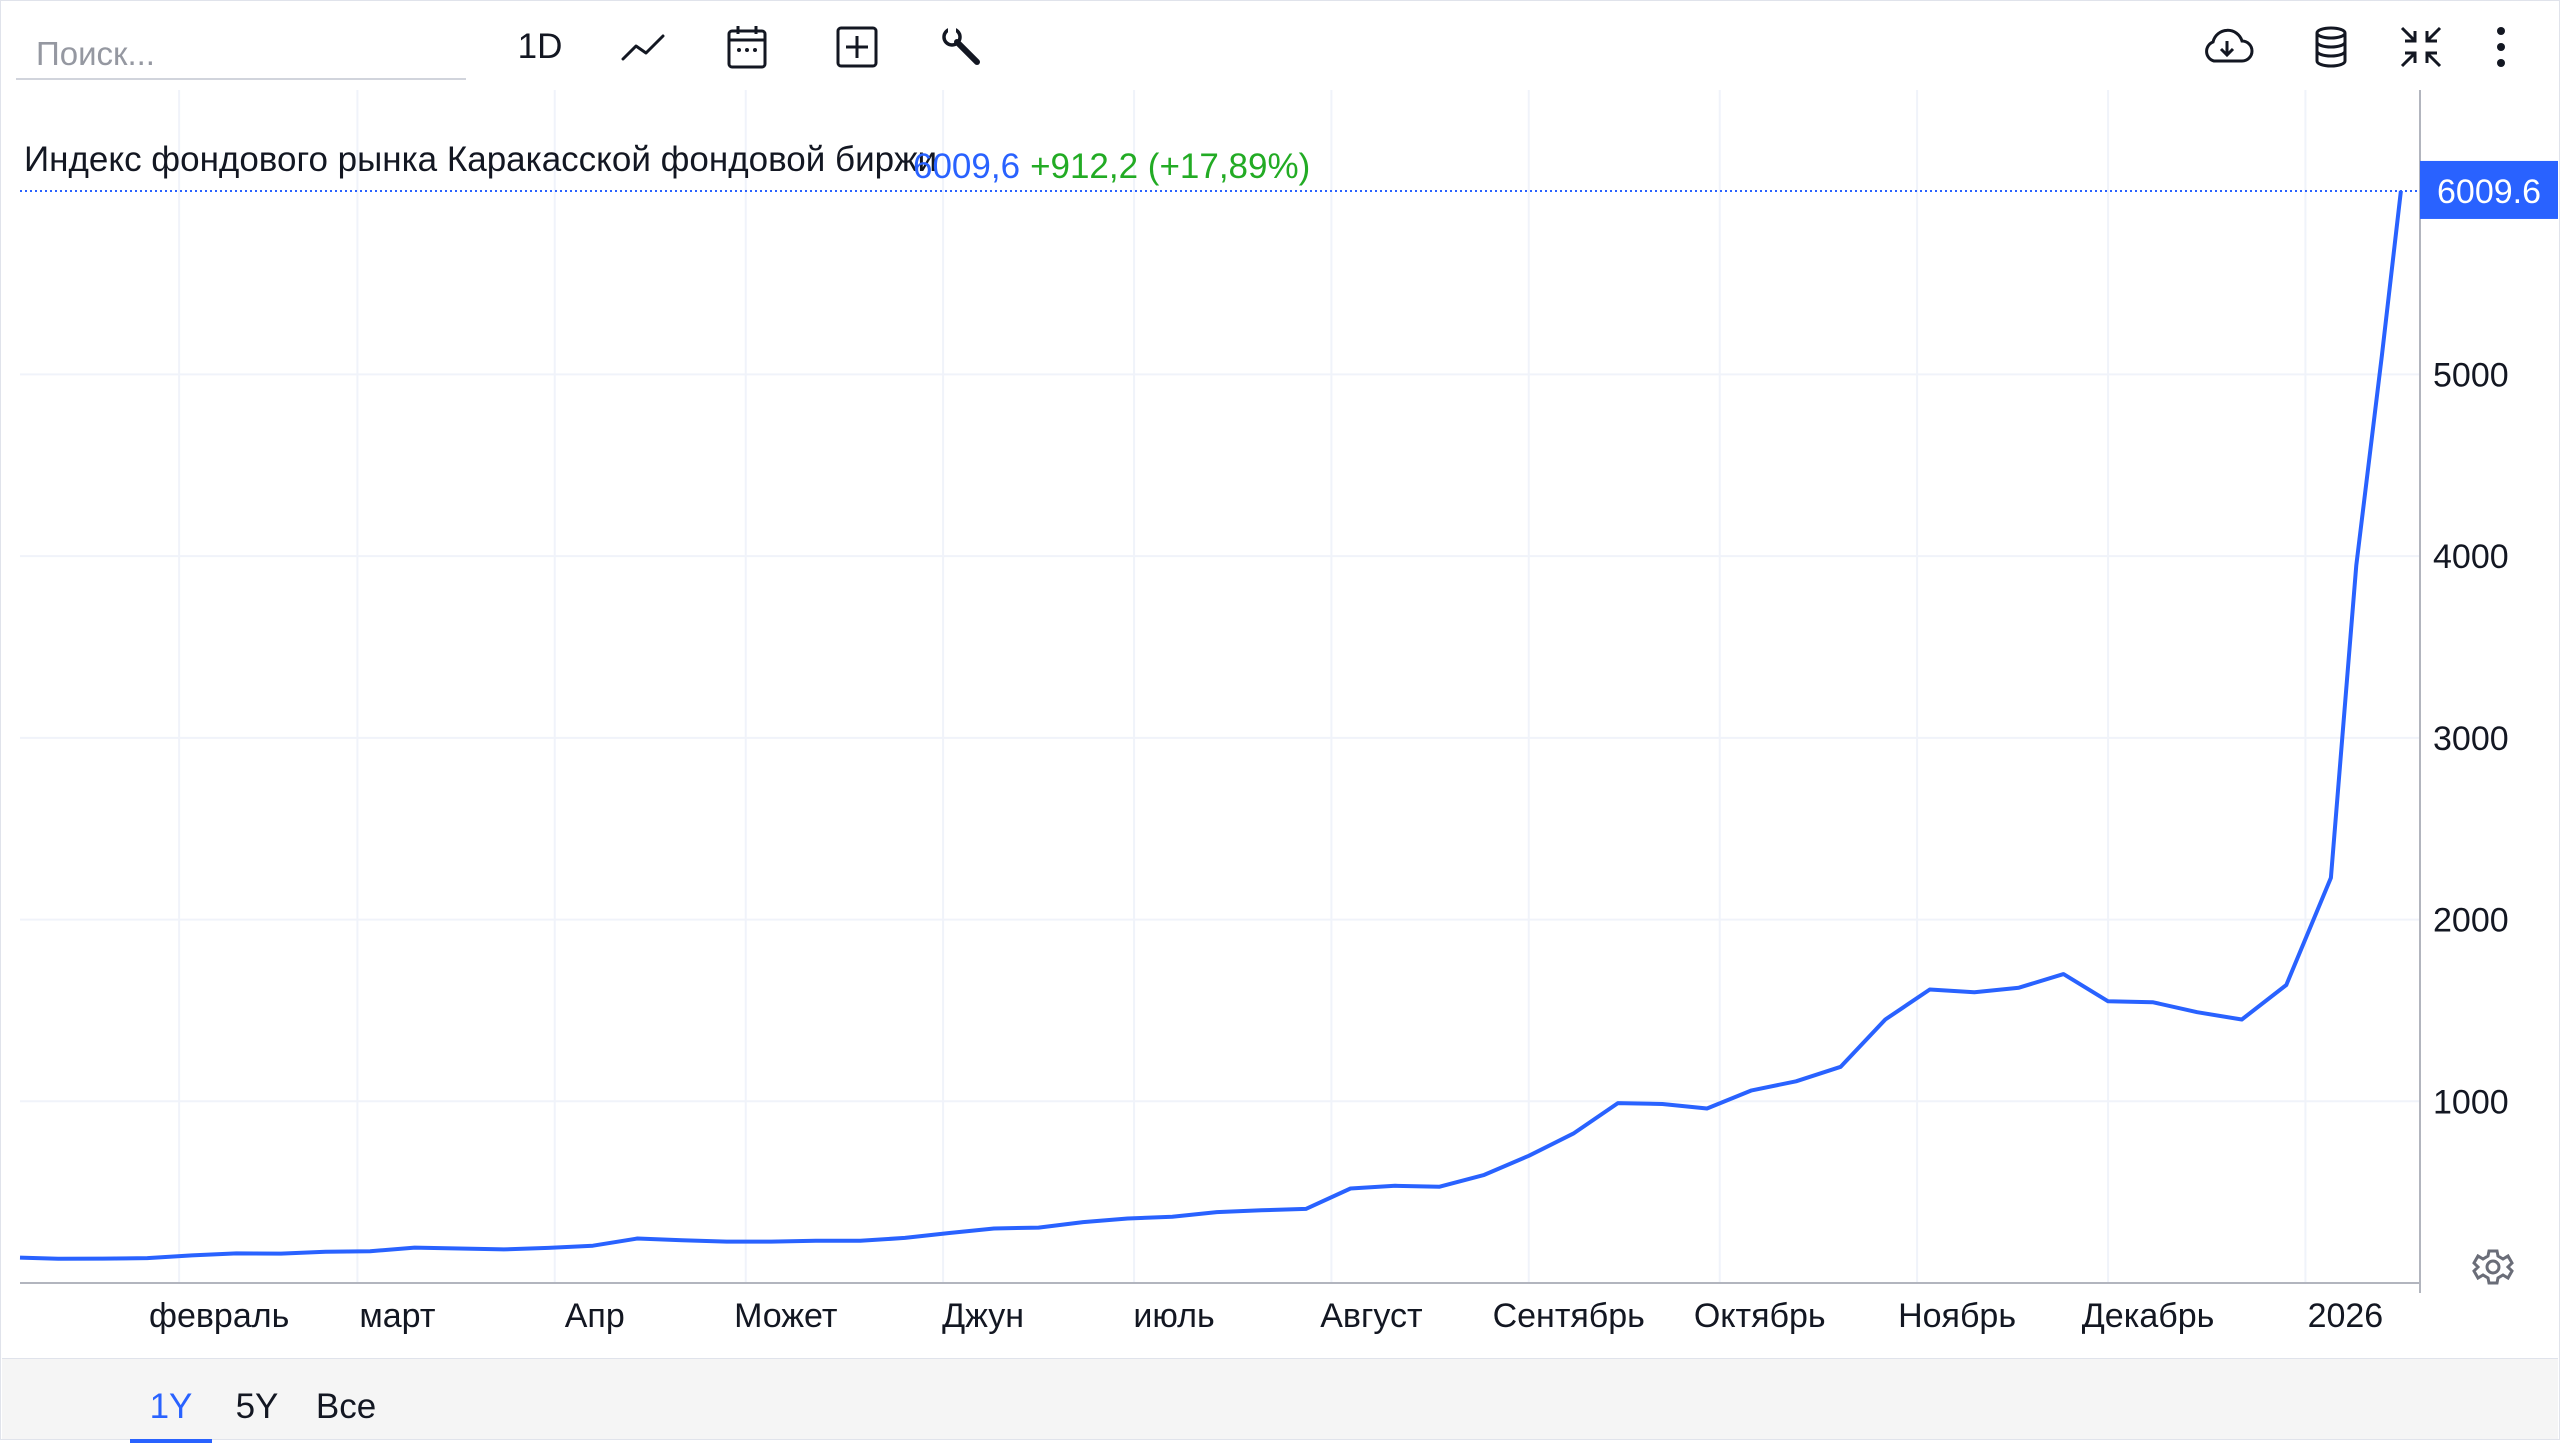  What do you see at coordinates (1760, 1316) in the screenshot?
I see `x-tick-label: Октябрь` at bounding box center [1760, 1316].